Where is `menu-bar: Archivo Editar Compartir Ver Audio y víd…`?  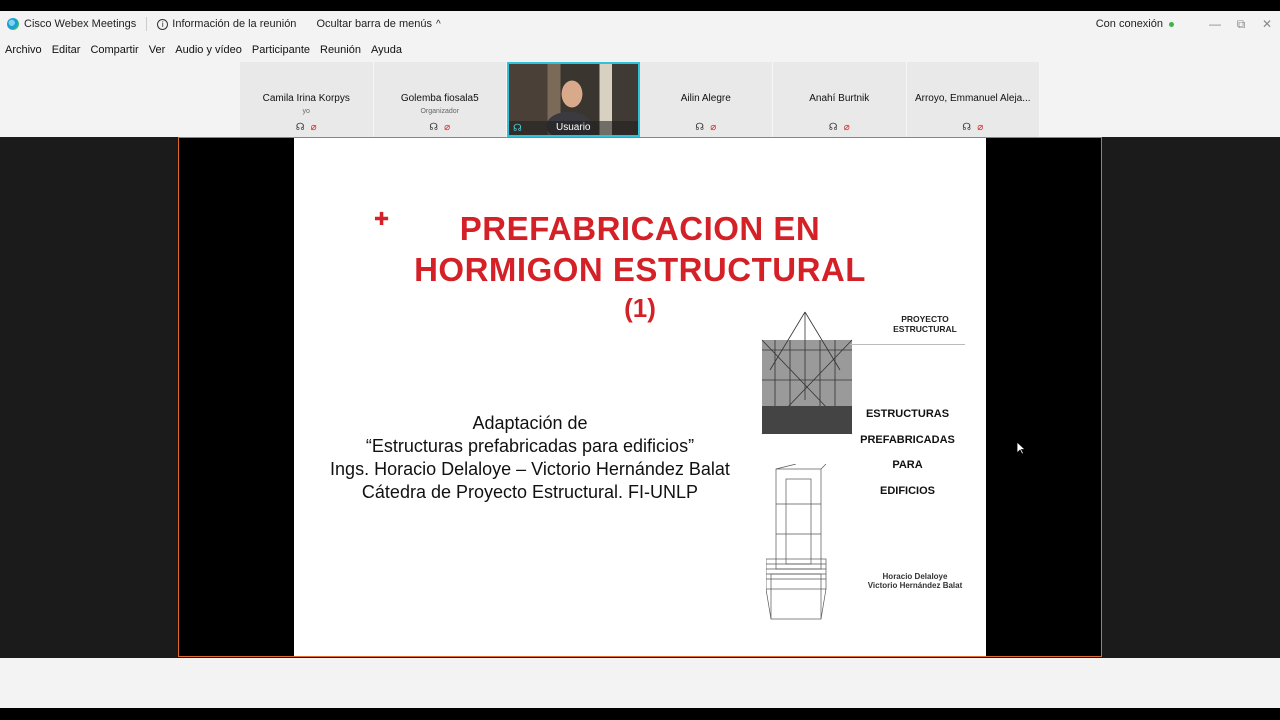
menu-bar: Archivo Editar Compartir Ver Audio y víd… is located at coordinates (640, 49).